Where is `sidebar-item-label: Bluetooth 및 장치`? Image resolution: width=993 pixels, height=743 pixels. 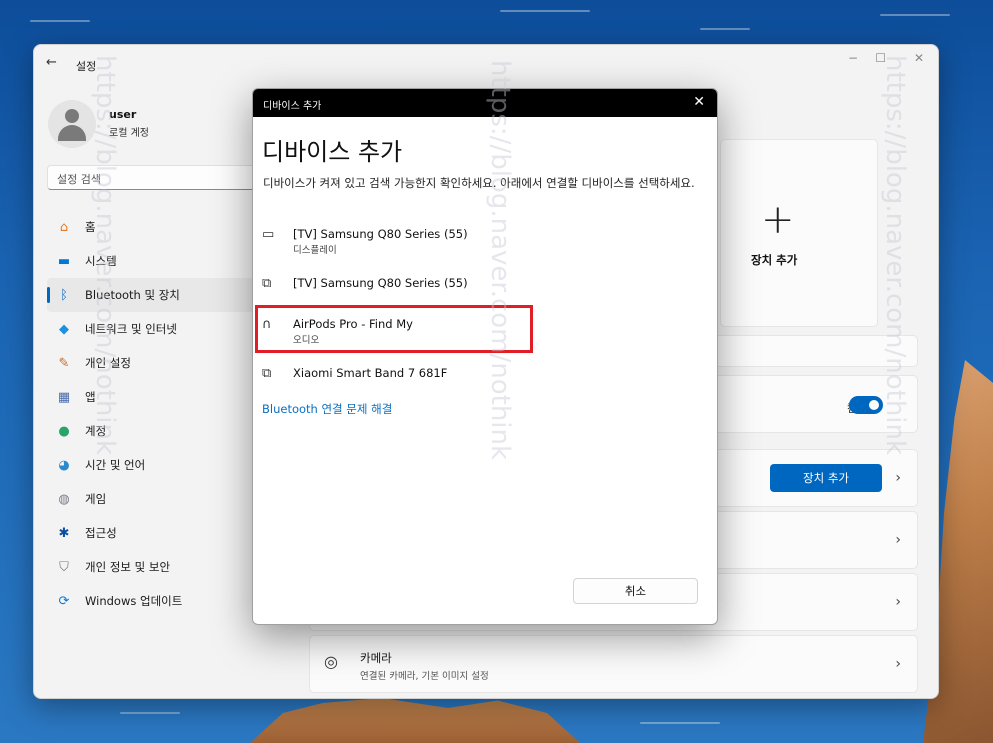 sidebar-item-label: Bluetooth 및 장치 is located at coordinates (132, 295).